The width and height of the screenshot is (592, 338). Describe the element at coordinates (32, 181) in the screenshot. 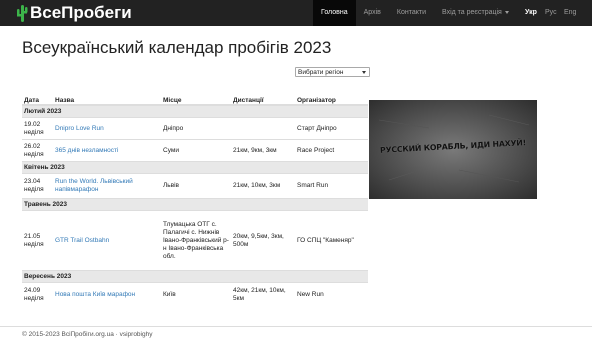

I see `event-date: 23.04` at that location.